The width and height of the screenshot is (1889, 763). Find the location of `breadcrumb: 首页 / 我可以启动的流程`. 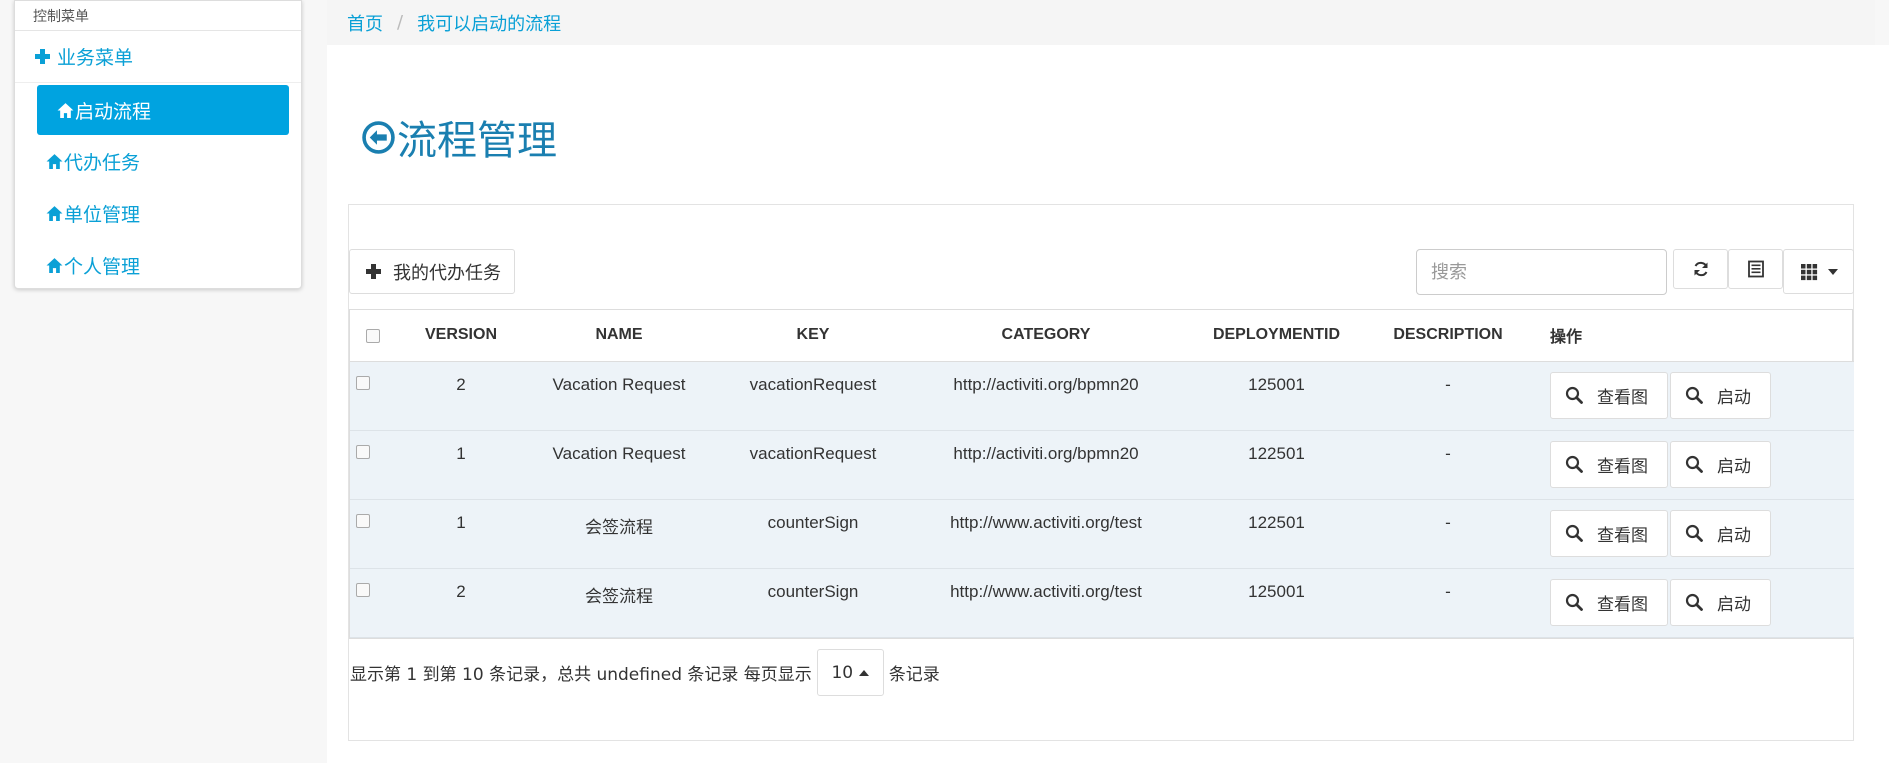

breadcrumb: 首页 / 我可以启动的流程 is located at coordinates (1101, 22).